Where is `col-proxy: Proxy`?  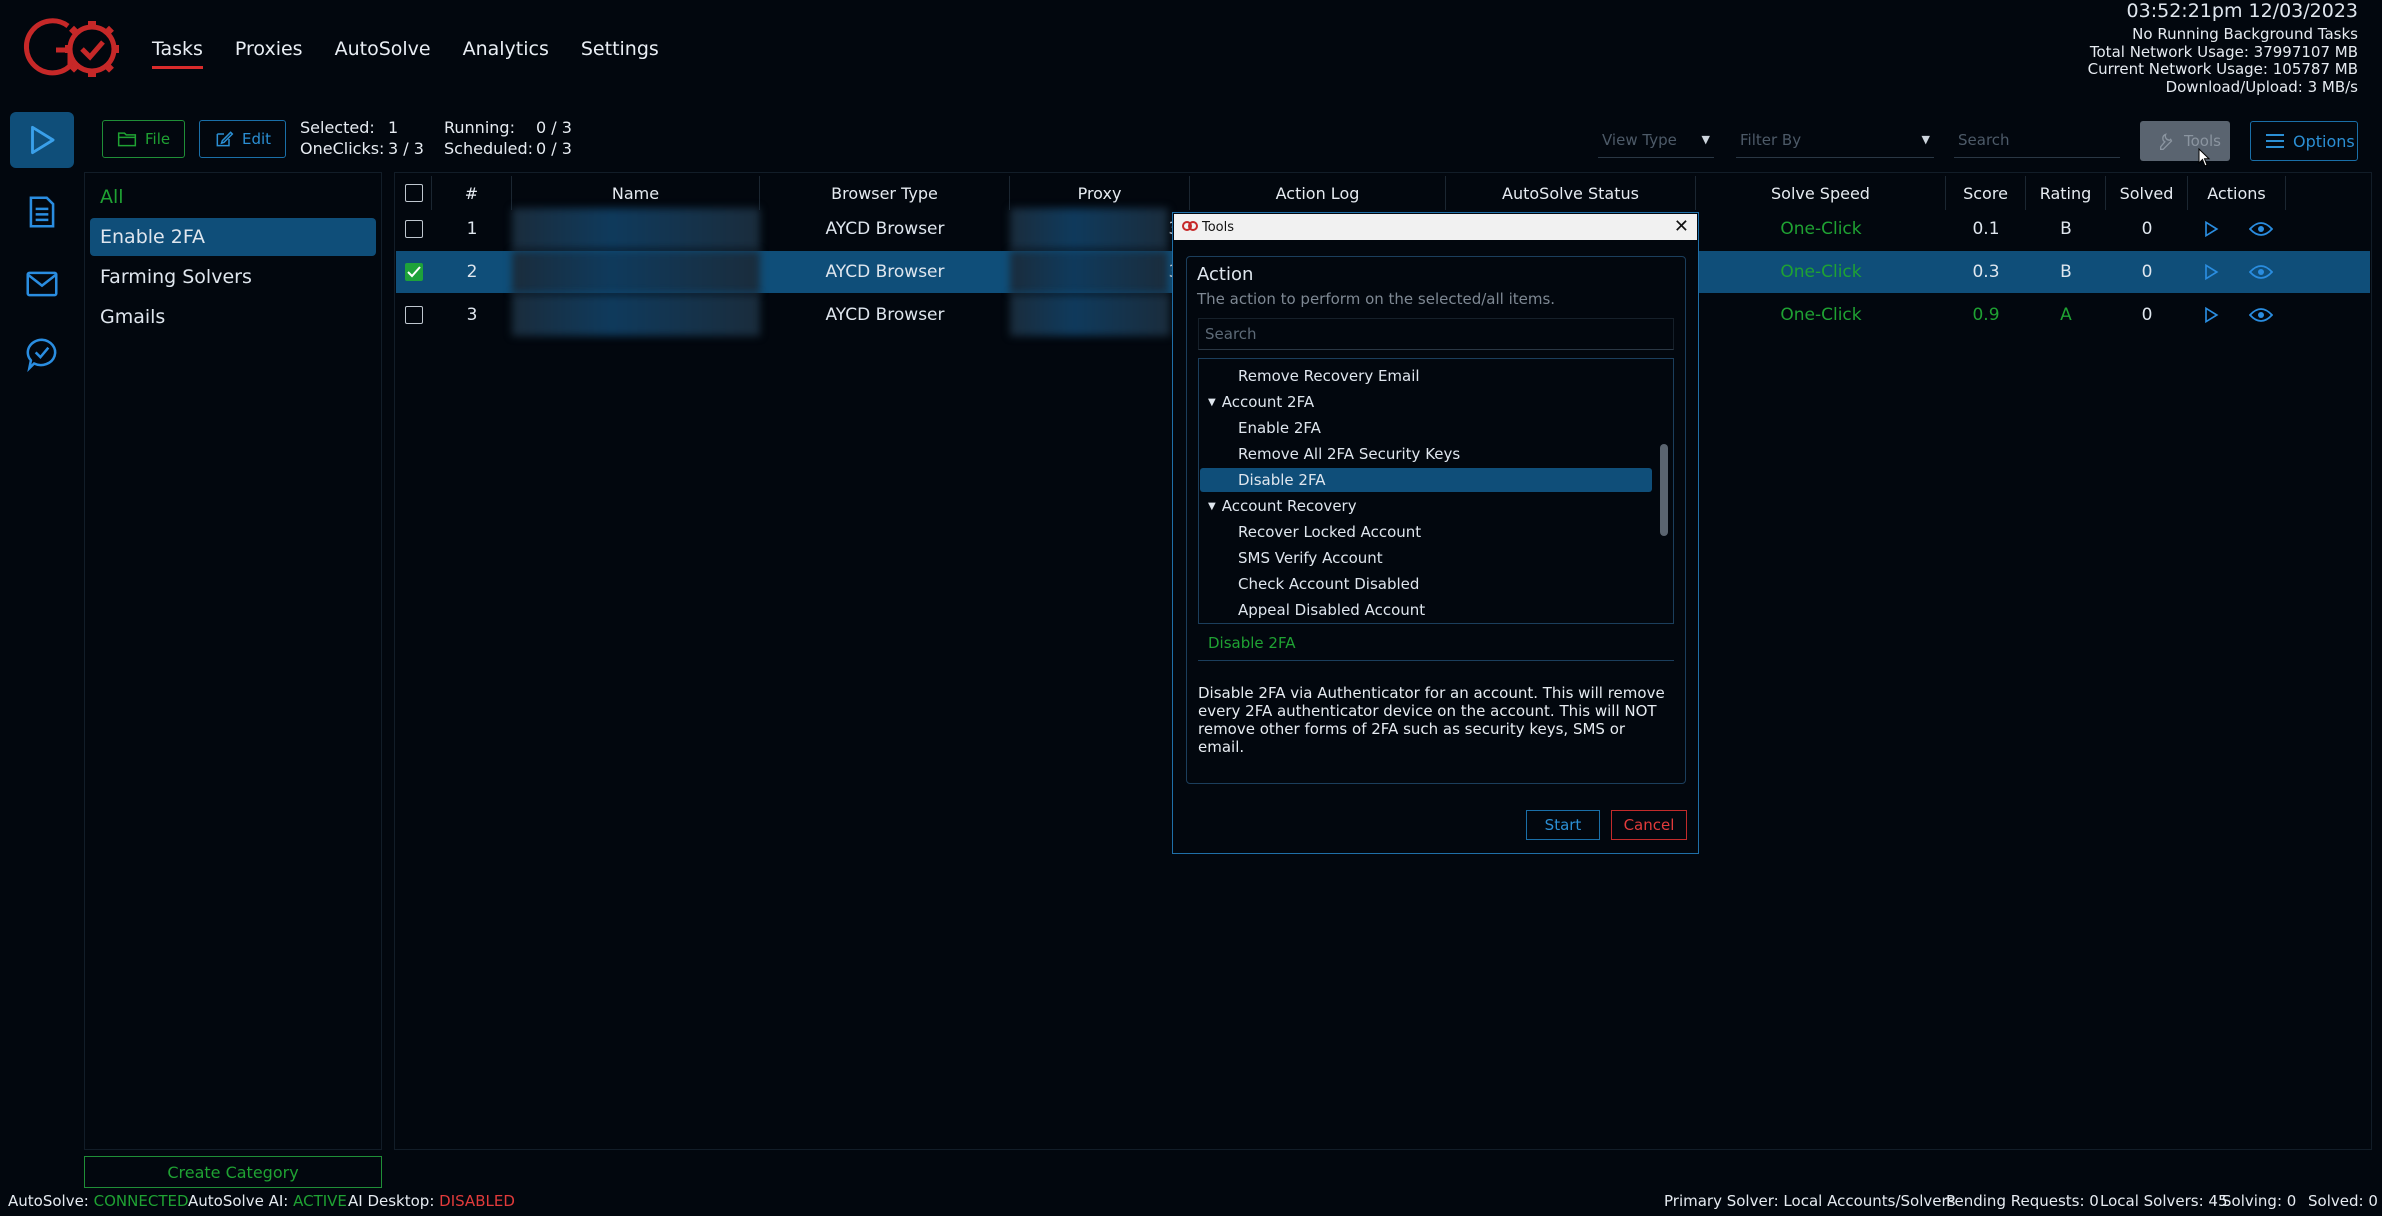 col-proxy: Proxy is located at coordinates (1100, 193).